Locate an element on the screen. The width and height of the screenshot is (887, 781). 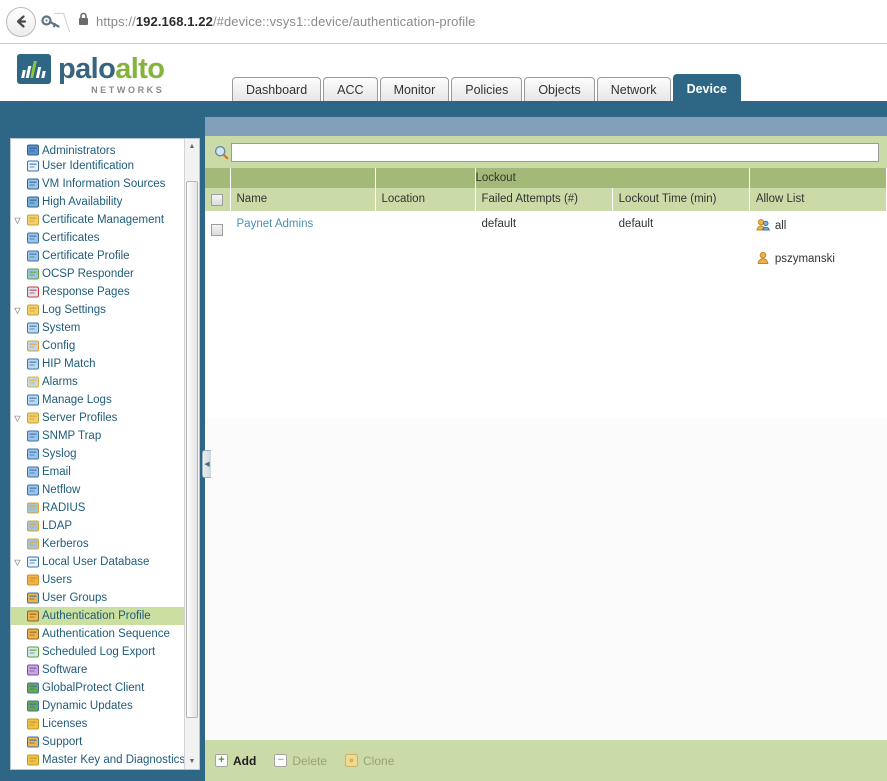
sidebar-item-user-groups: User Groups is located at coordinates (98, 598).